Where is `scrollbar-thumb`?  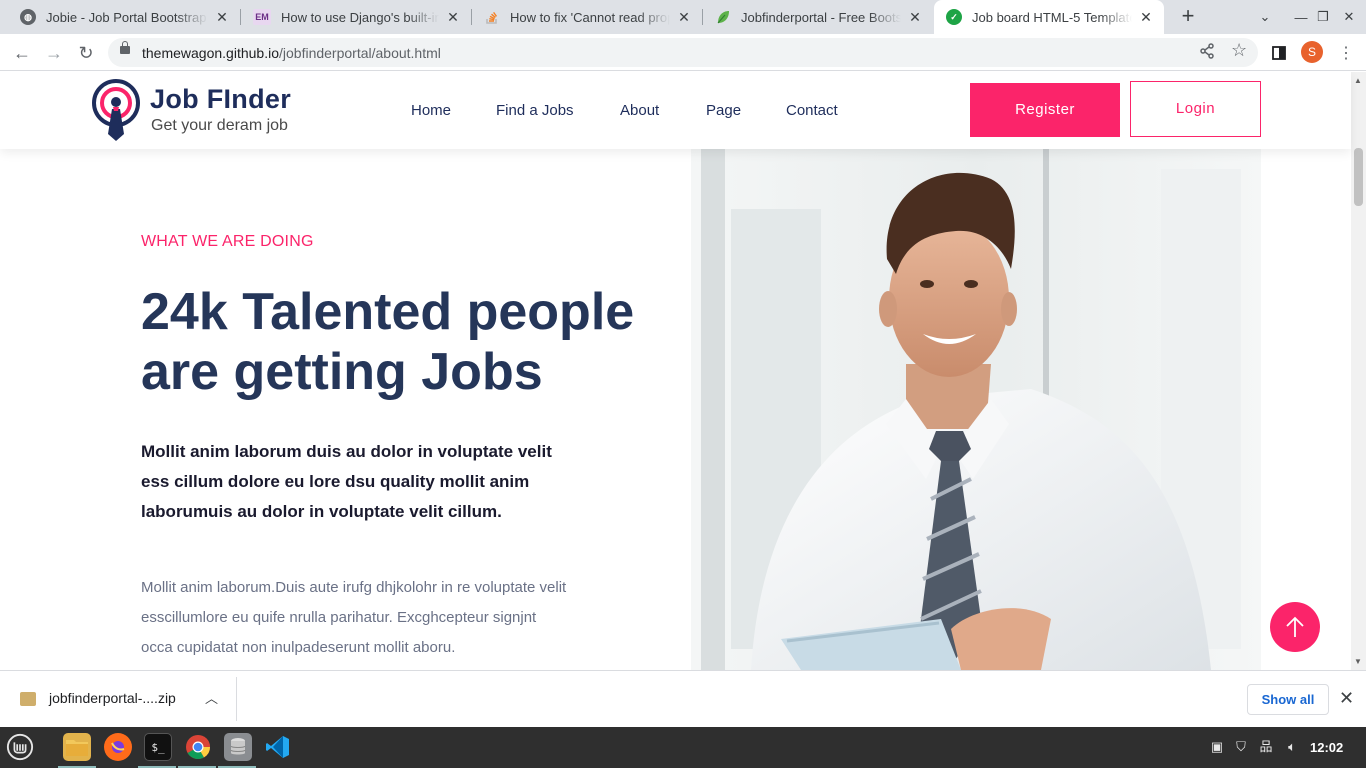
scrollbar-thumb is located at coordinates (1358, 177).